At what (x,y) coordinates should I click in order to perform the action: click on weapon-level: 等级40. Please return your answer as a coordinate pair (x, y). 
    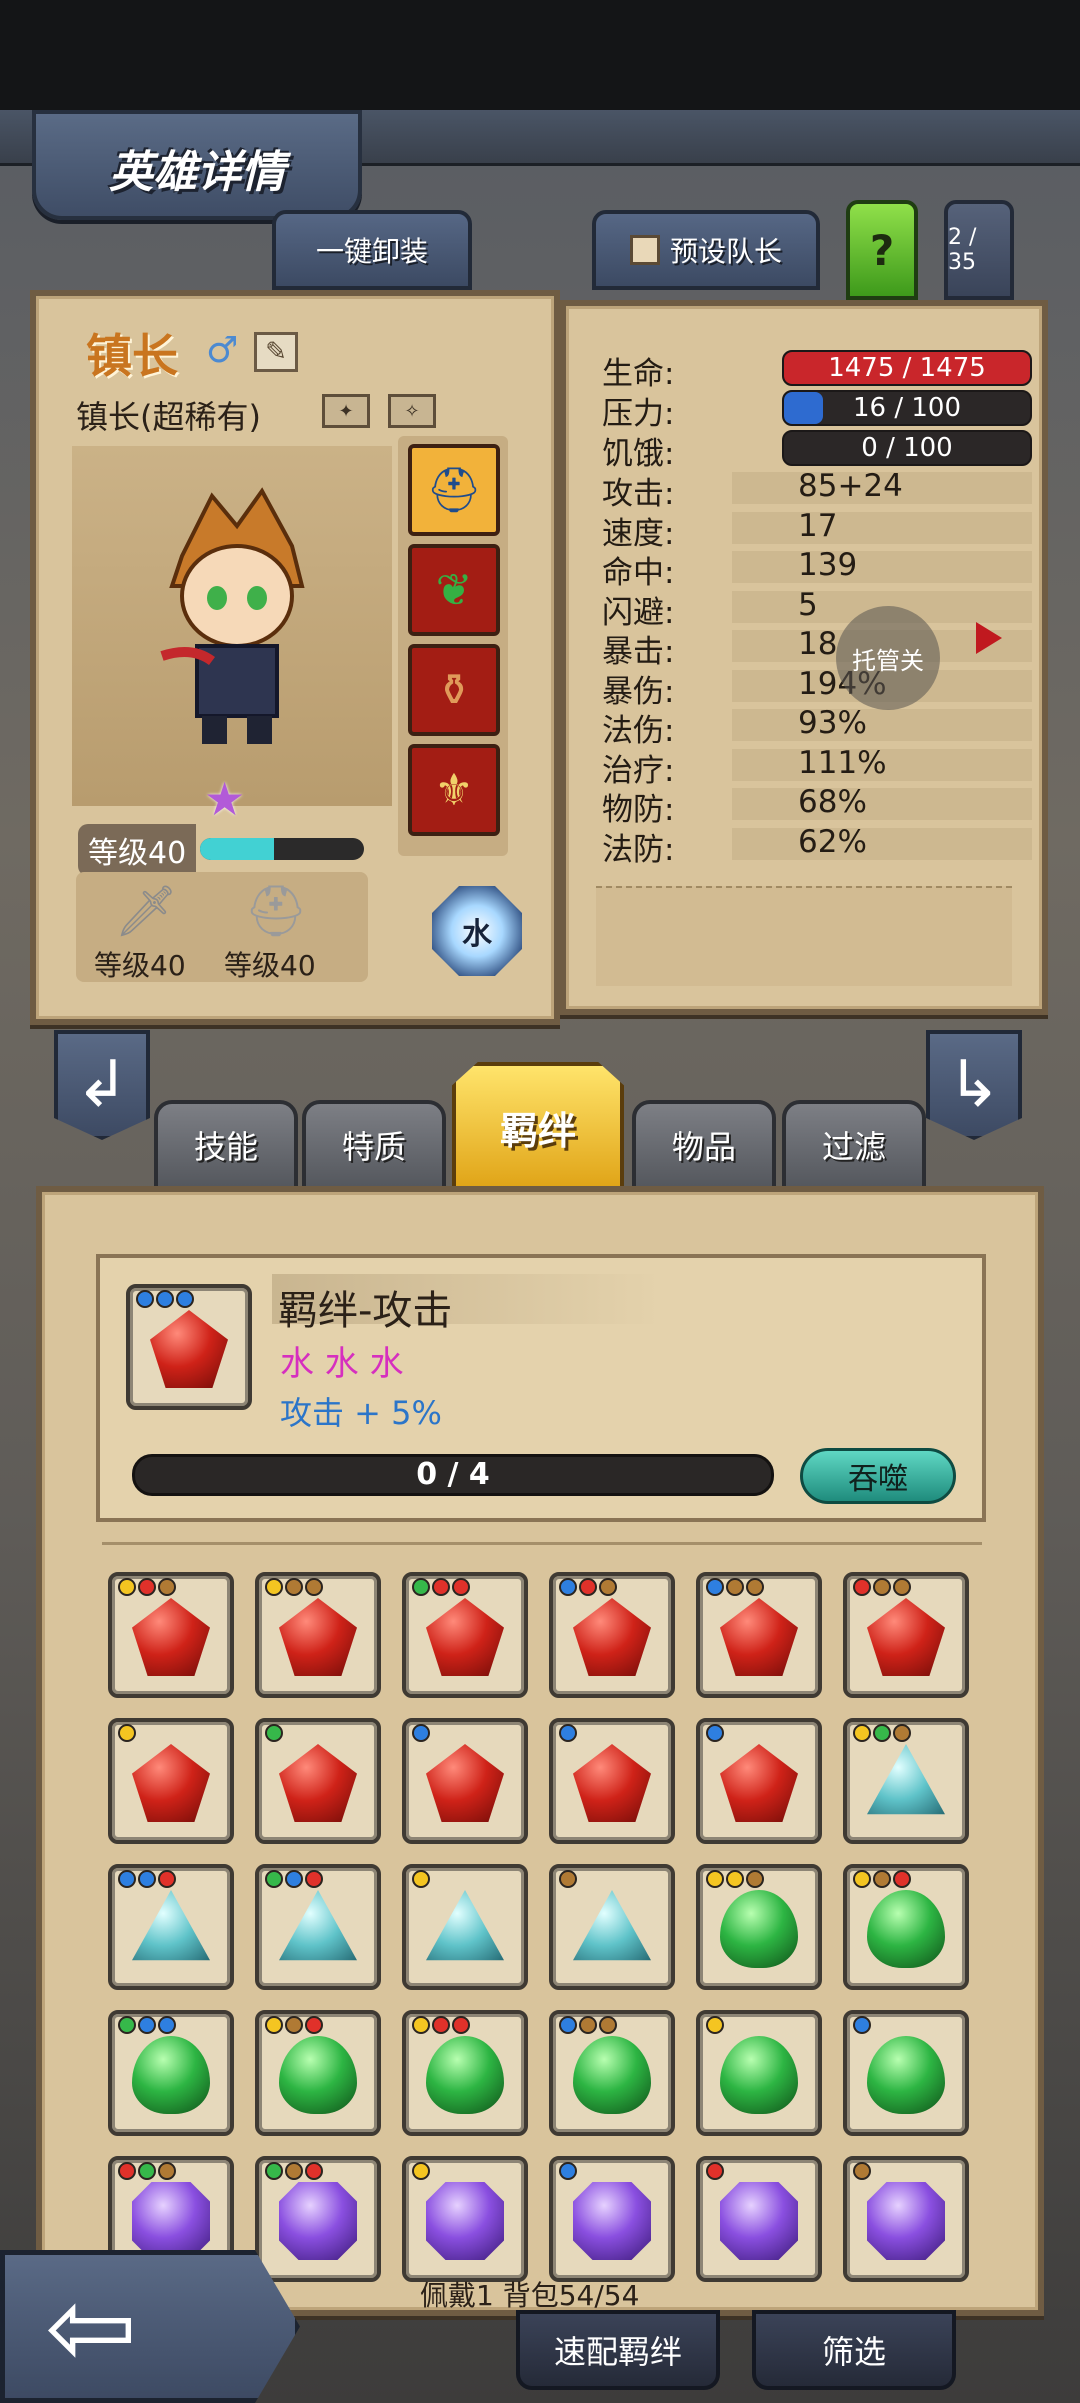
    Looking at the image, I should click on (140, 965).